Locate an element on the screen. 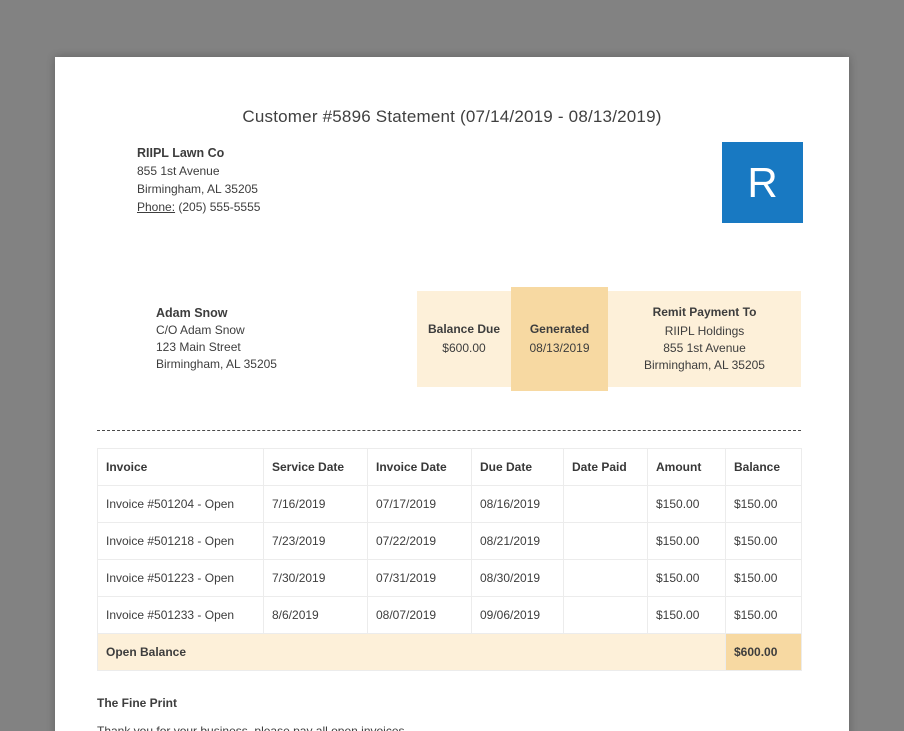 This screenshot has height=731, width=904. invoice-table-footer: Open Balance $600.00 is located at coordinates (449, 652).